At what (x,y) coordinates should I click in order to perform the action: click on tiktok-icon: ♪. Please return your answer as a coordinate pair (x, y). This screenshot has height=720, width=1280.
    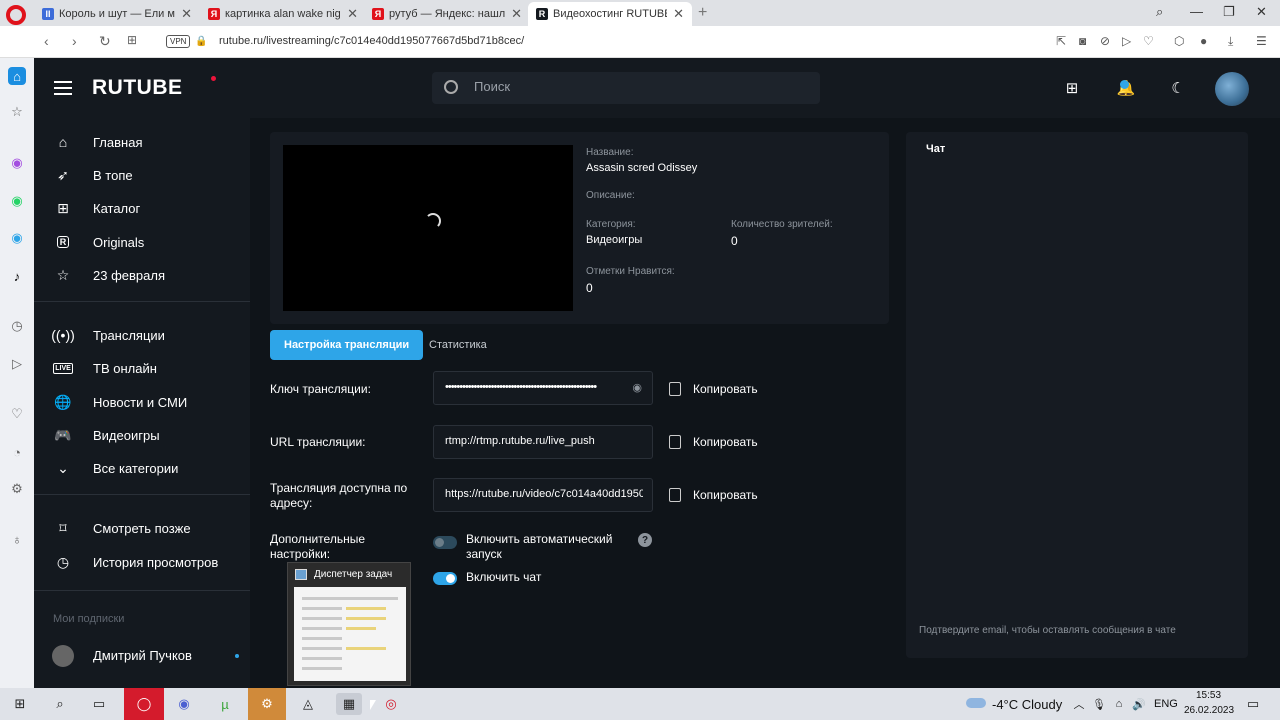
    Looking at the image, I should click on (17, 276).